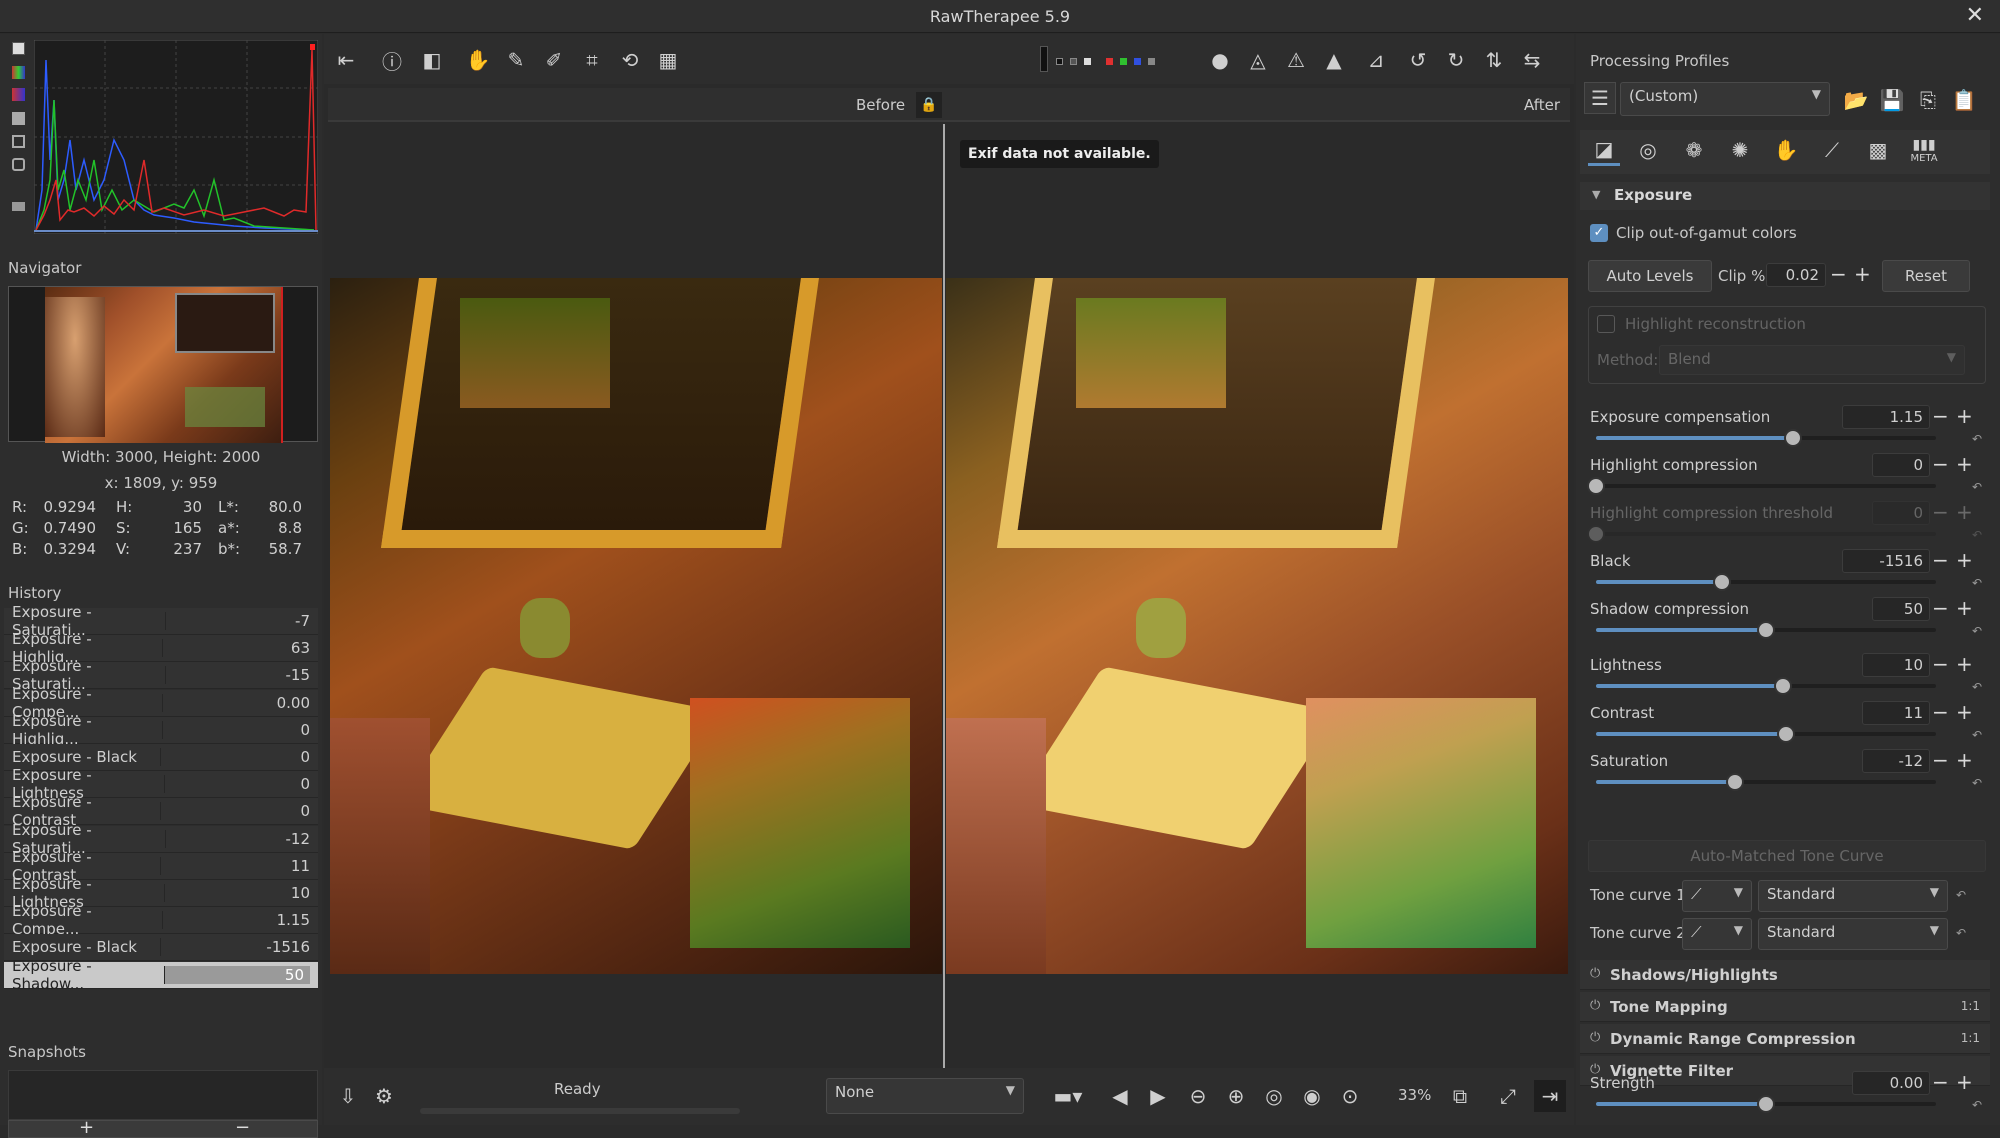 This screenshot has height=1138, width=2000. Describe the element at coordinates (392, 60) in the screenshot. I see `info-icon: ⓘ` at that location.